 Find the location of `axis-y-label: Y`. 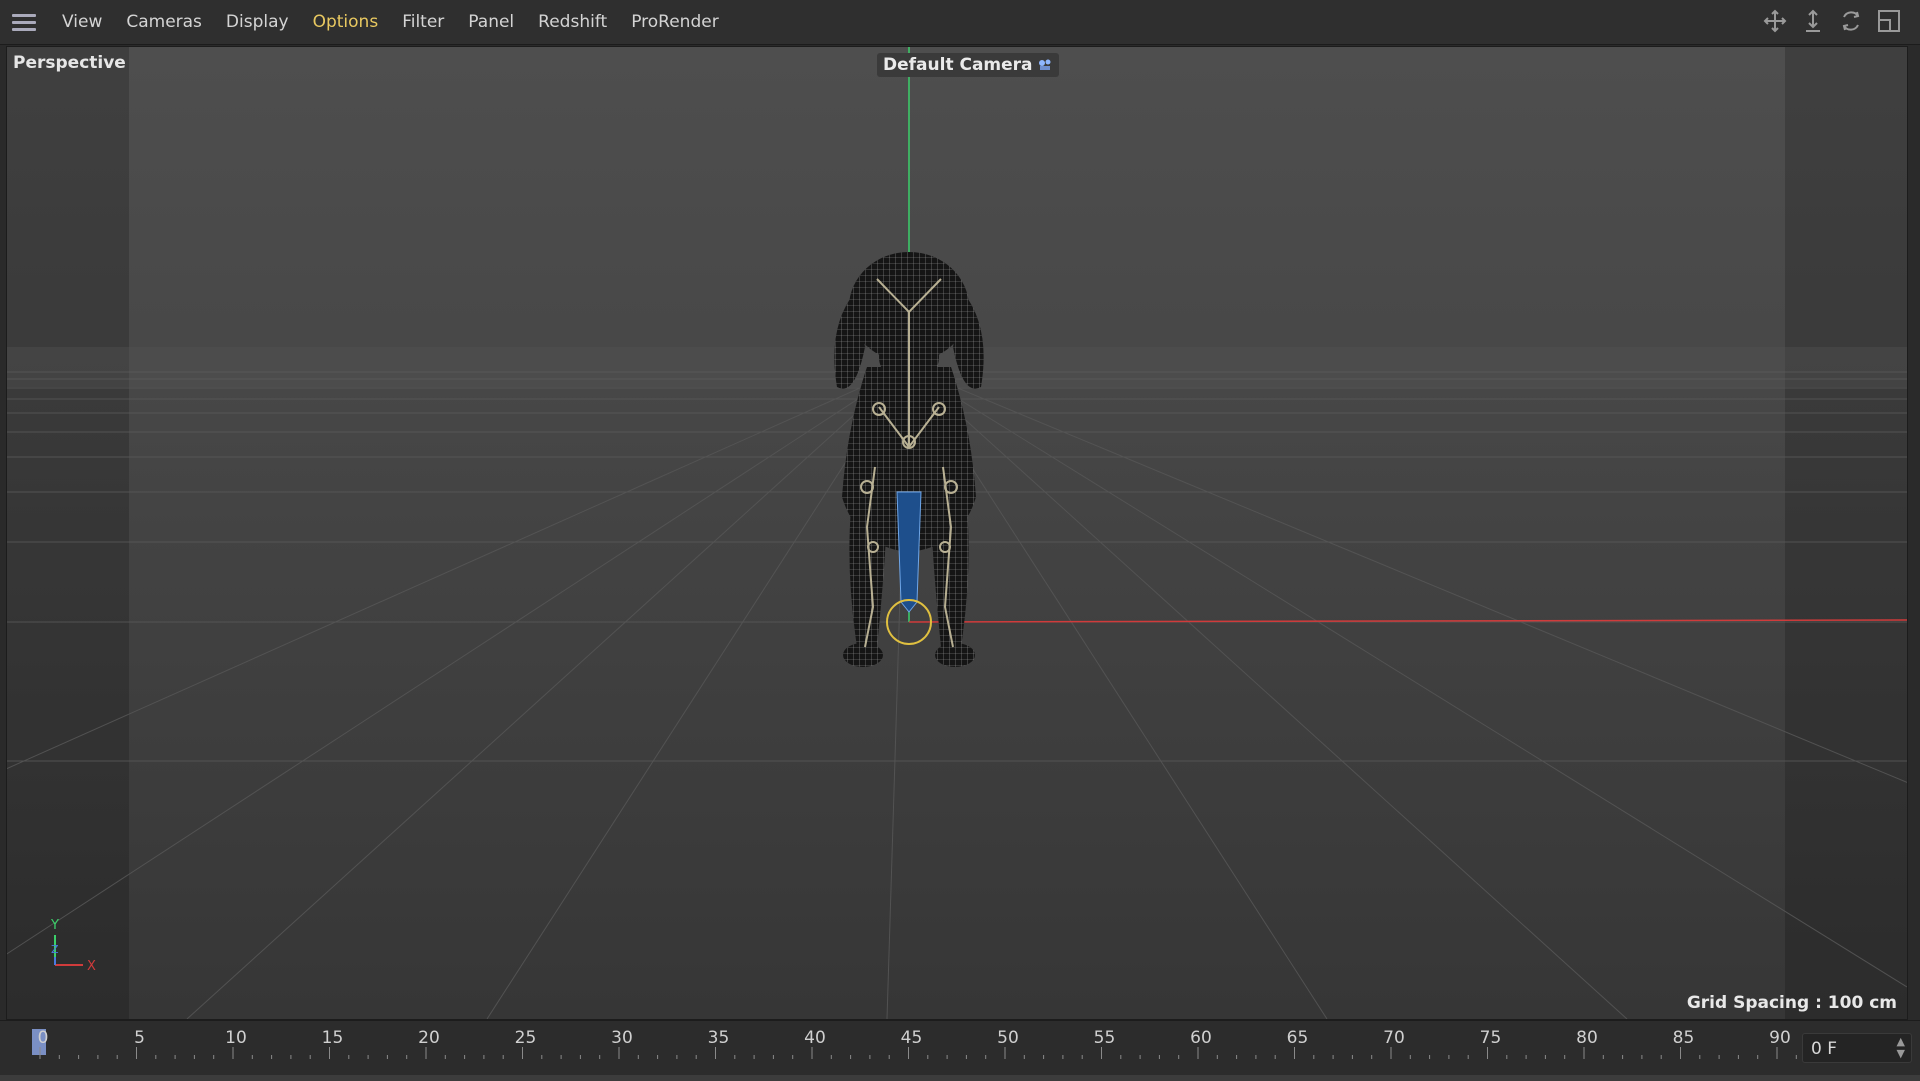

axis-y-label: Y is located at coordinates (54, 925).